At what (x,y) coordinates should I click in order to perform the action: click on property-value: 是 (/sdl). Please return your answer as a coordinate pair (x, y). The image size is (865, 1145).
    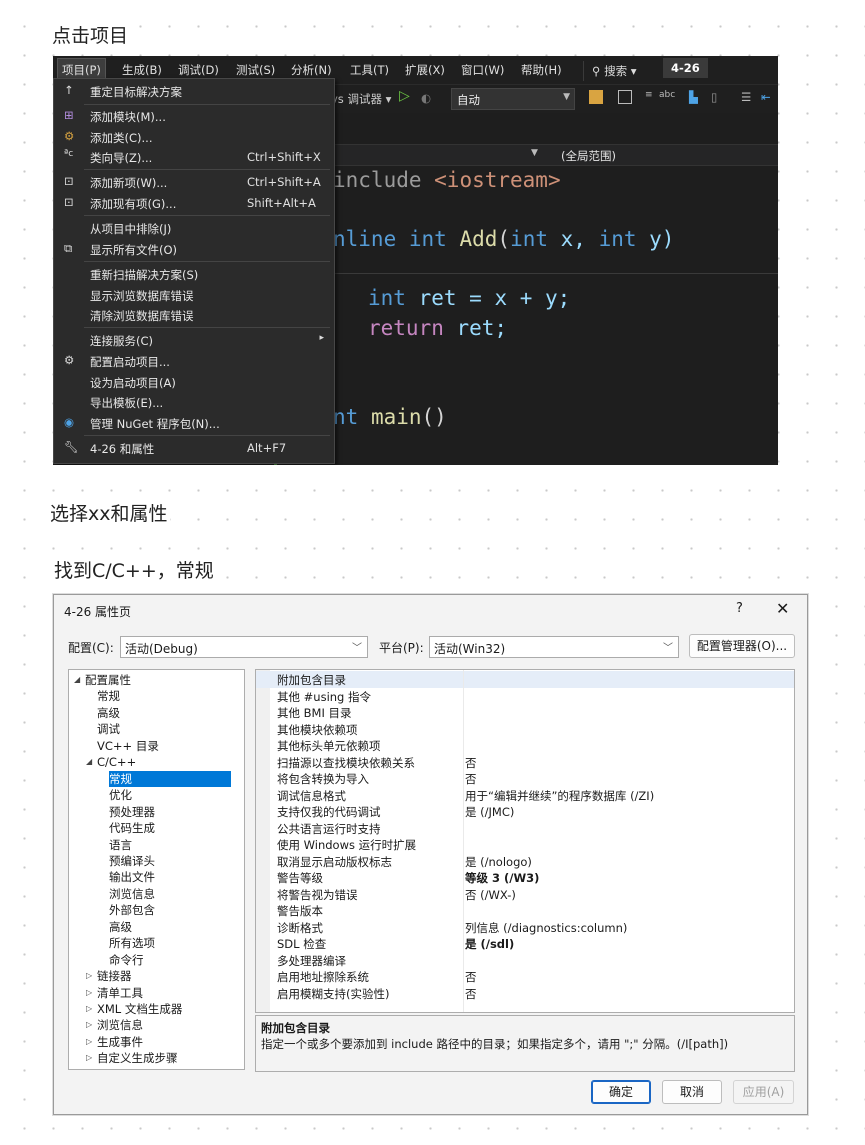
    Looking at the image, I should click on (489, 944).